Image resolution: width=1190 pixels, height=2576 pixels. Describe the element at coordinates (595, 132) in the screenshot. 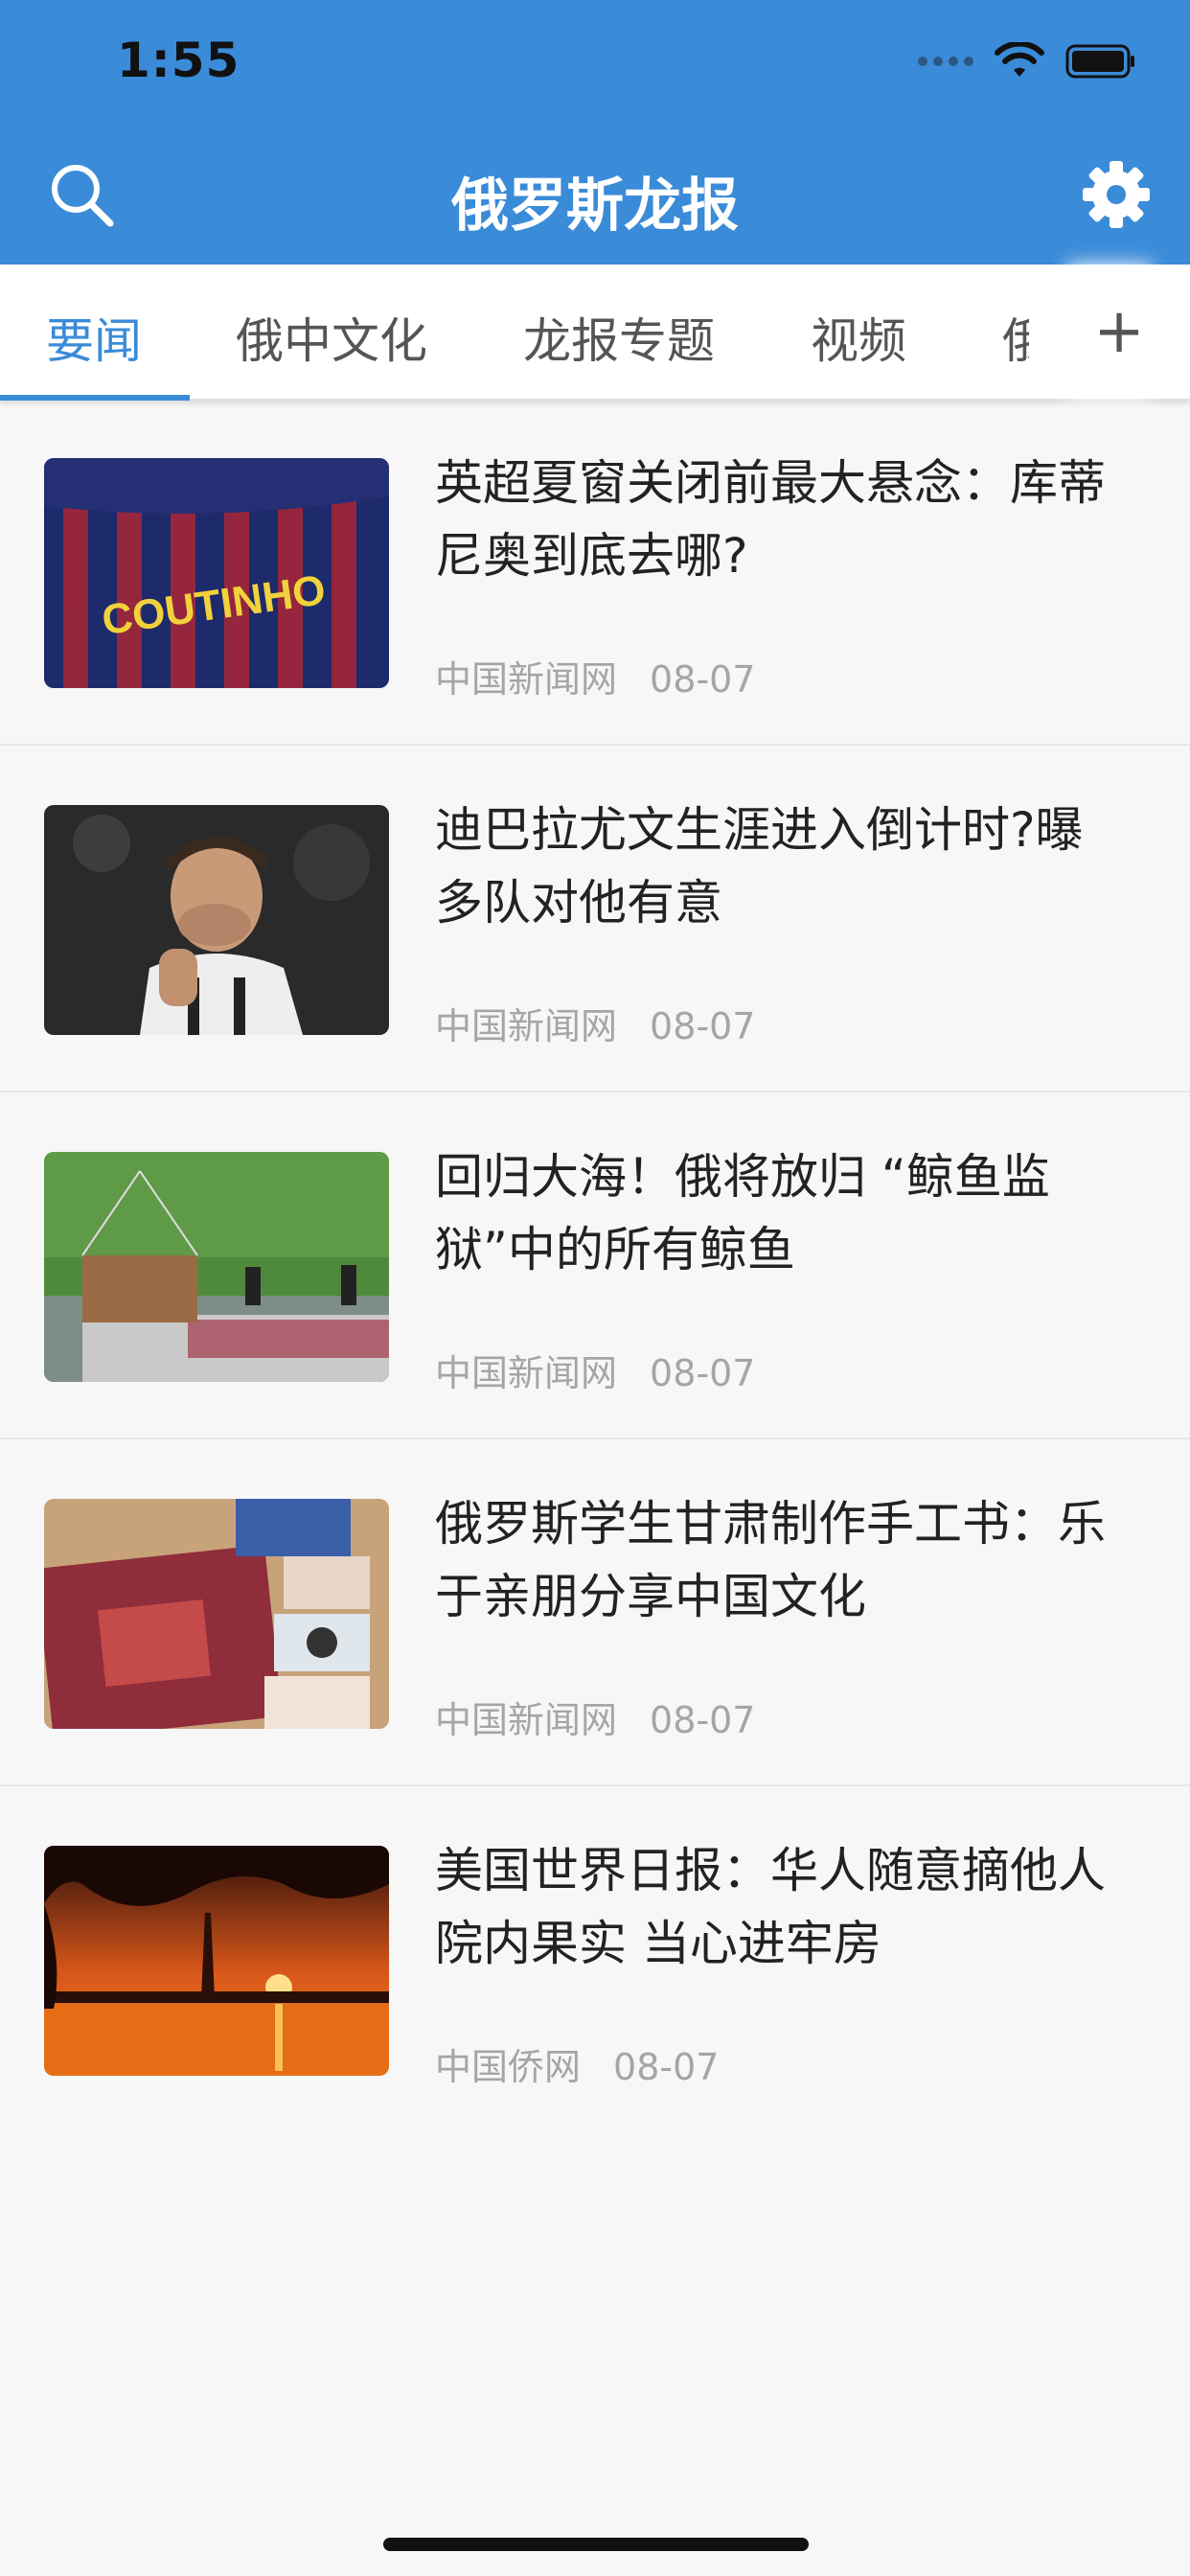

I see `app-header: 1:55 俄罗斯龙报` at that location.